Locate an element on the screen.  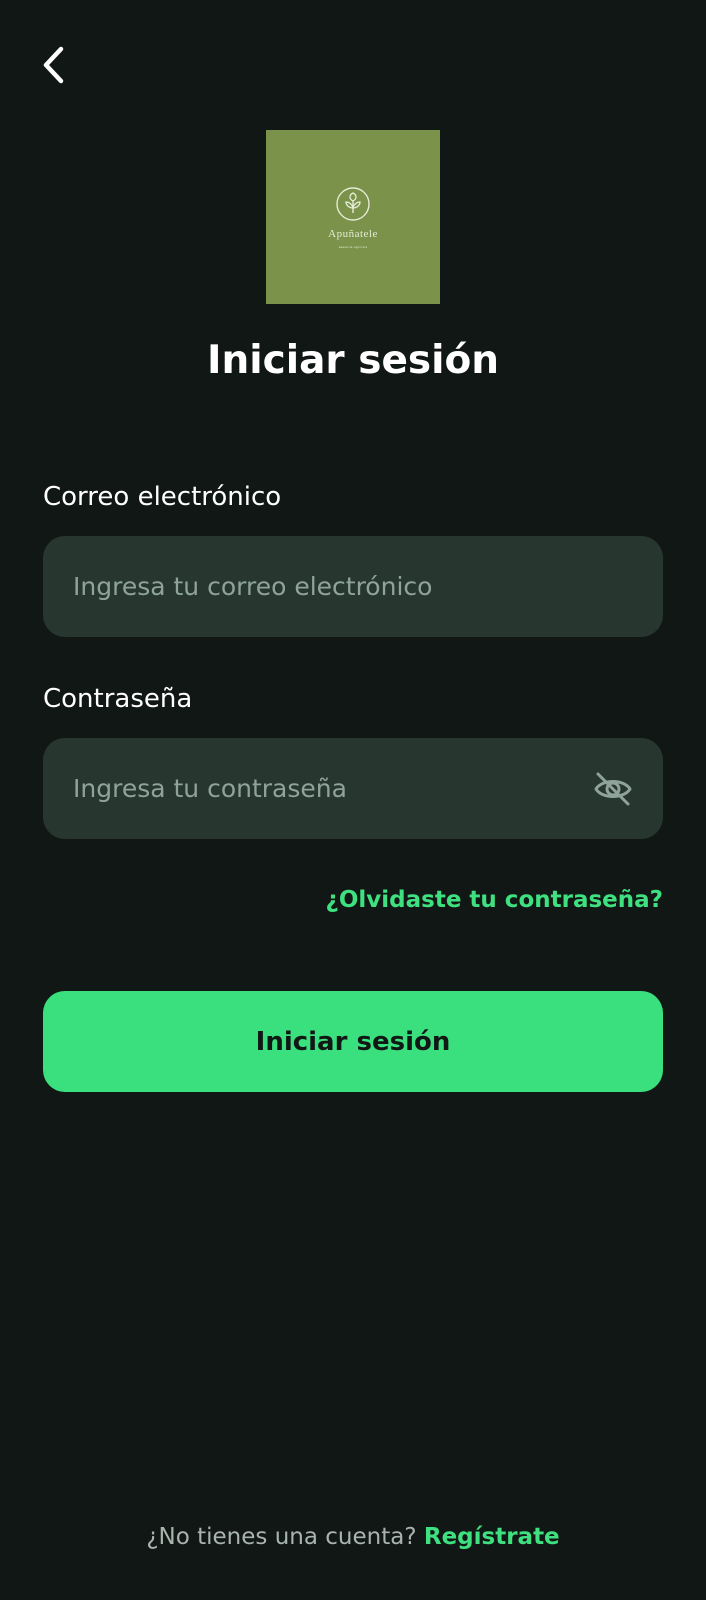
logo-tagline: asesoría agrícola is located at coordinates (353, 246).